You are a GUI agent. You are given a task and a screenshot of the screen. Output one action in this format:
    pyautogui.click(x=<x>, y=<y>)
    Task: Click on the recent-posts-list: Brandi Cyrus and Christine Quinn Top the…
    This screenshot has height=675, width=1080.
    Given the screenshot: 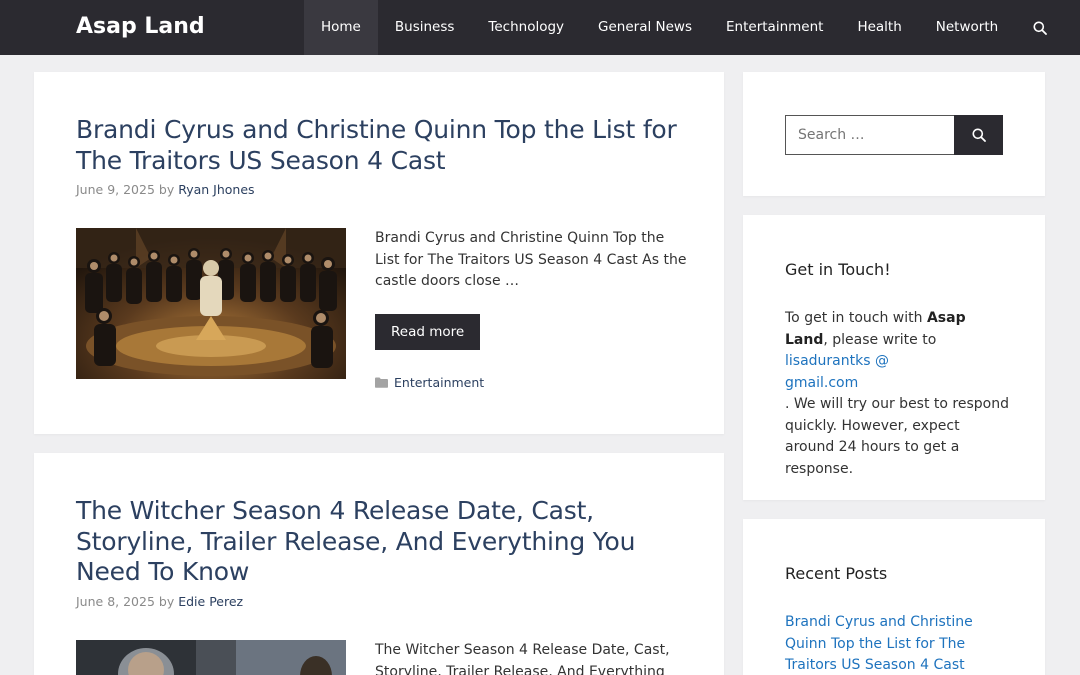 What is the action you would take?
    pyautogui.click(x=887, y=643)
    